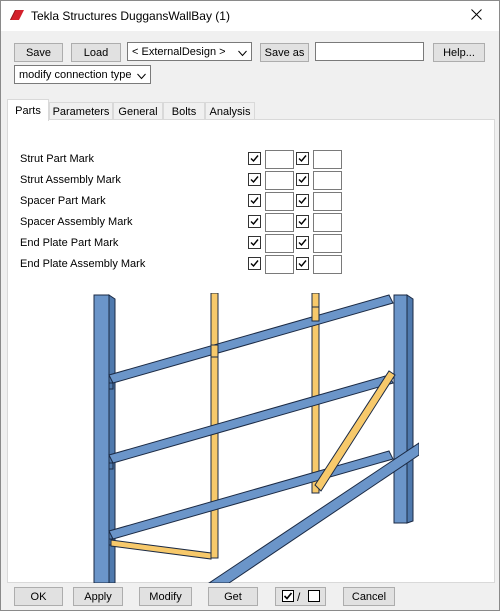 The width and height of the screenshot is (500, 611). I want to click on strut-left-front, so click(214, 351).